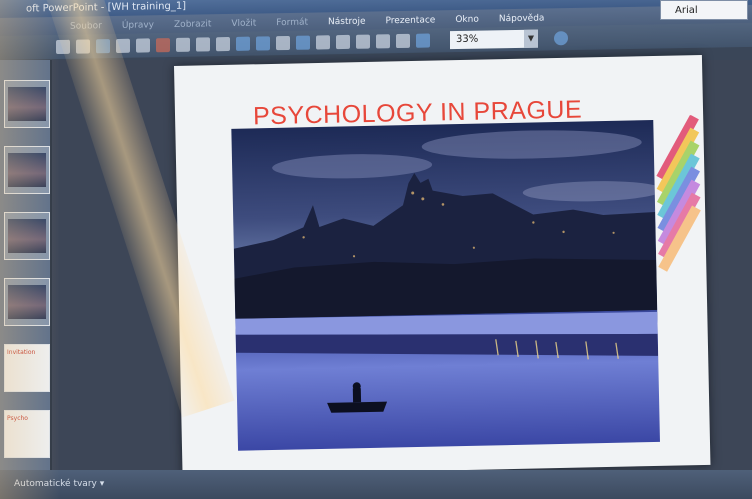  Describe the element at coordinates (106, 7) in the screenshot. I see `window-title: oft PowerPoint - [WH training_1]` at that location.